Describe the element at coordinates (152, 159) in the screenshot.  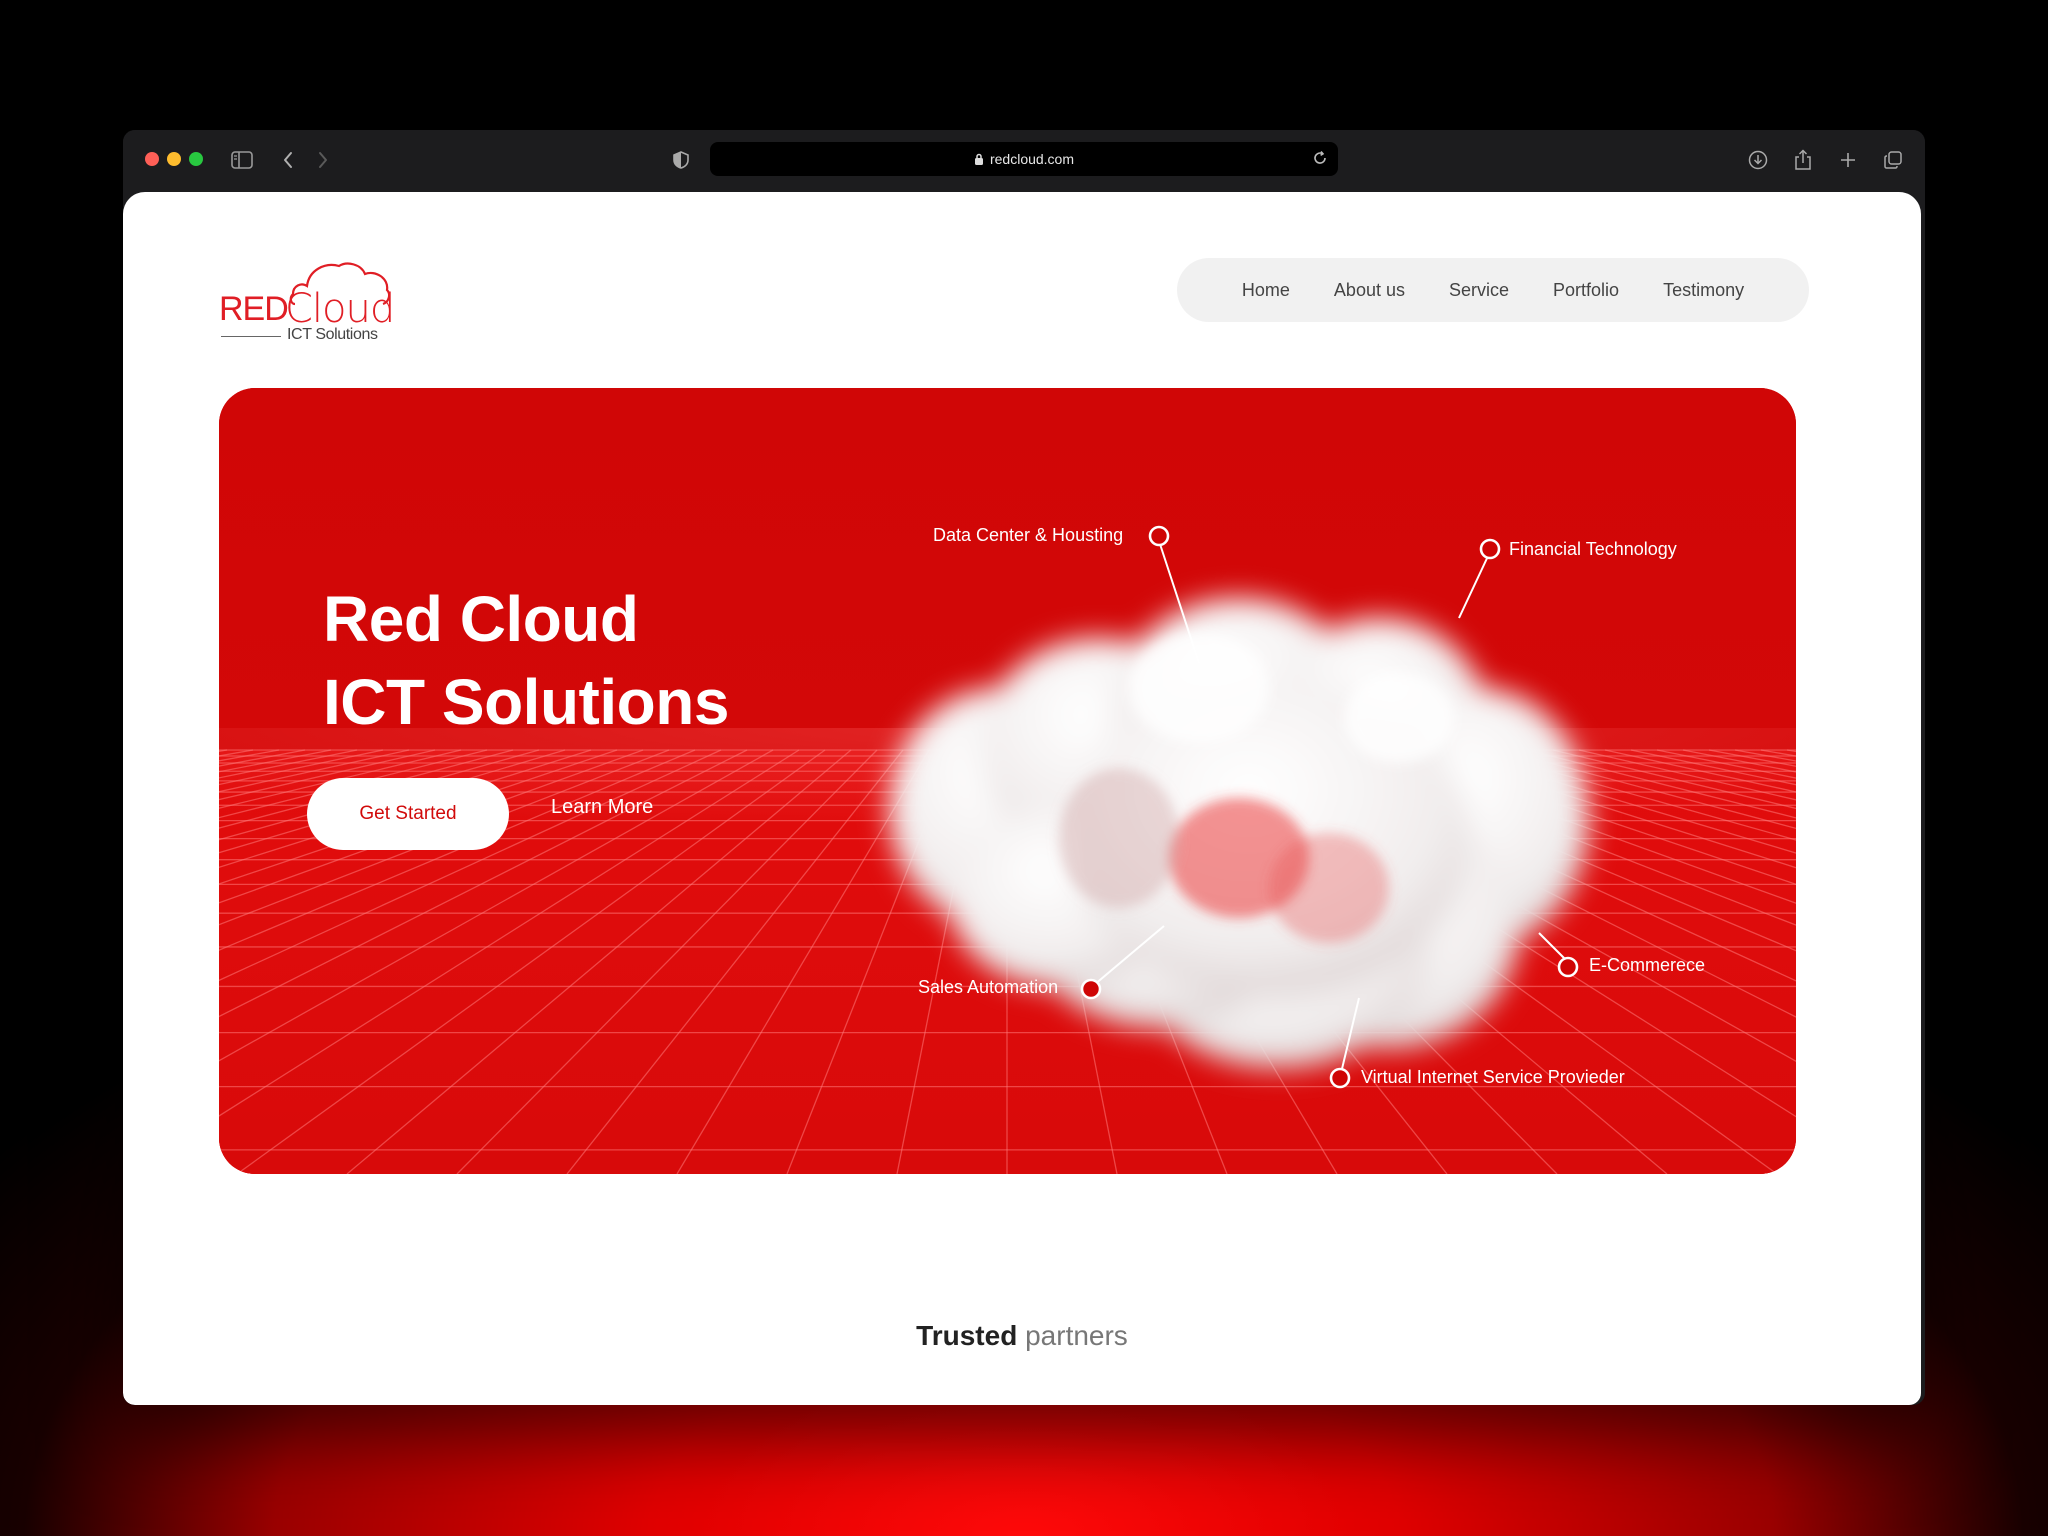
I see `close-window-button` at that location.